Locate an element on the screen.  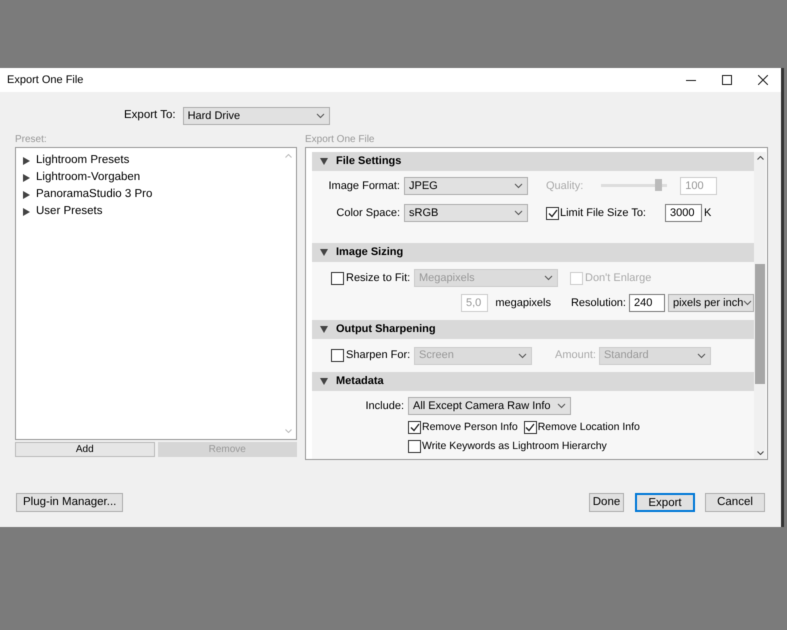
image-format-dropdown: JPEG is located at coordinates (466, 186).